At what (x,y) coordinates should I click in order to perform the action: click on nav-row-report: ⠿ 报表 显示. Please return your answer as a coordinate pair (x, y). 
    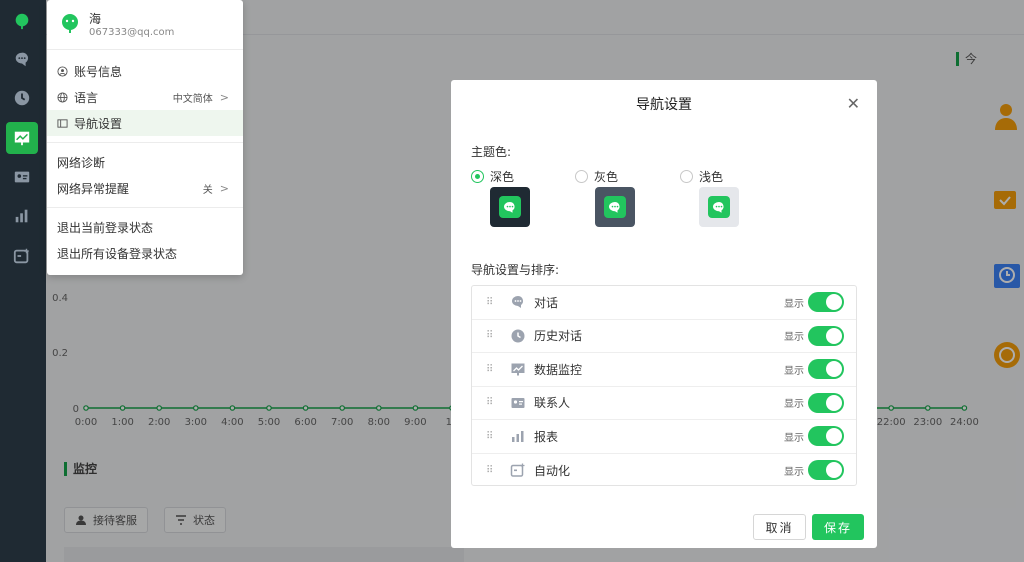
    Looking at the image, I should click on (664, 437).